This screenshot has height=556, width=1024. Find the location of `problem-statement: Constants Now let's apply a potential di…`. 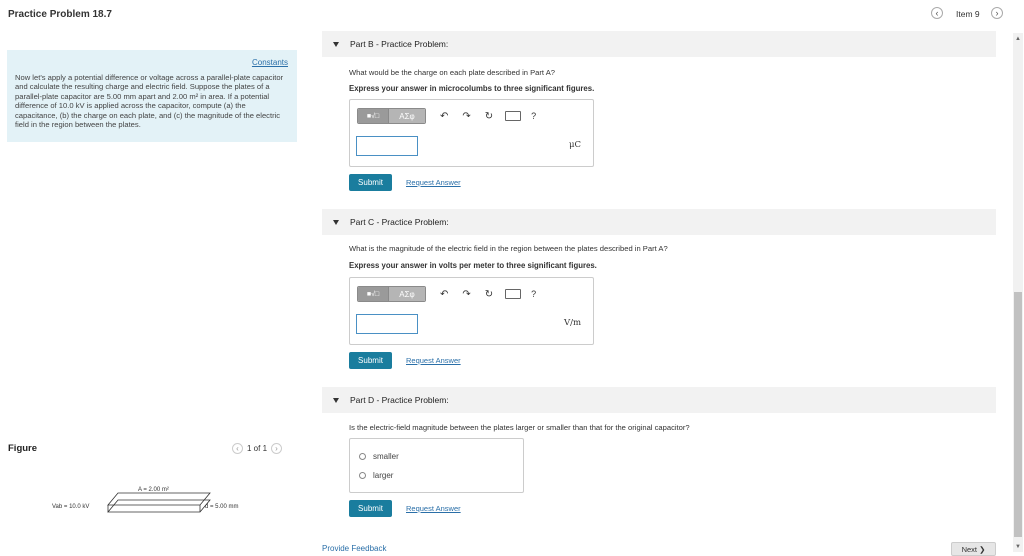

problem-statement: Constants Now let's apply a potential di… is located at coordinates (152, 96).